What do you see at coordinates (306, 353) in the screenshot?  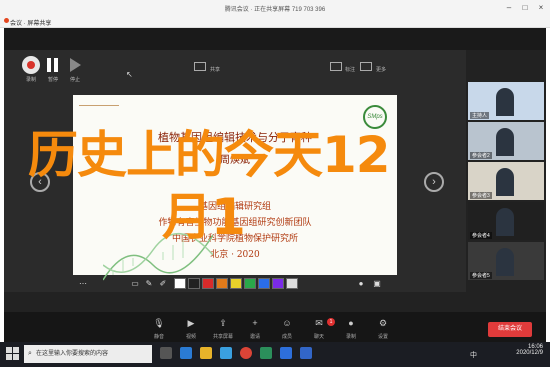 I see `word-icon` at bounding box center [306, 353].